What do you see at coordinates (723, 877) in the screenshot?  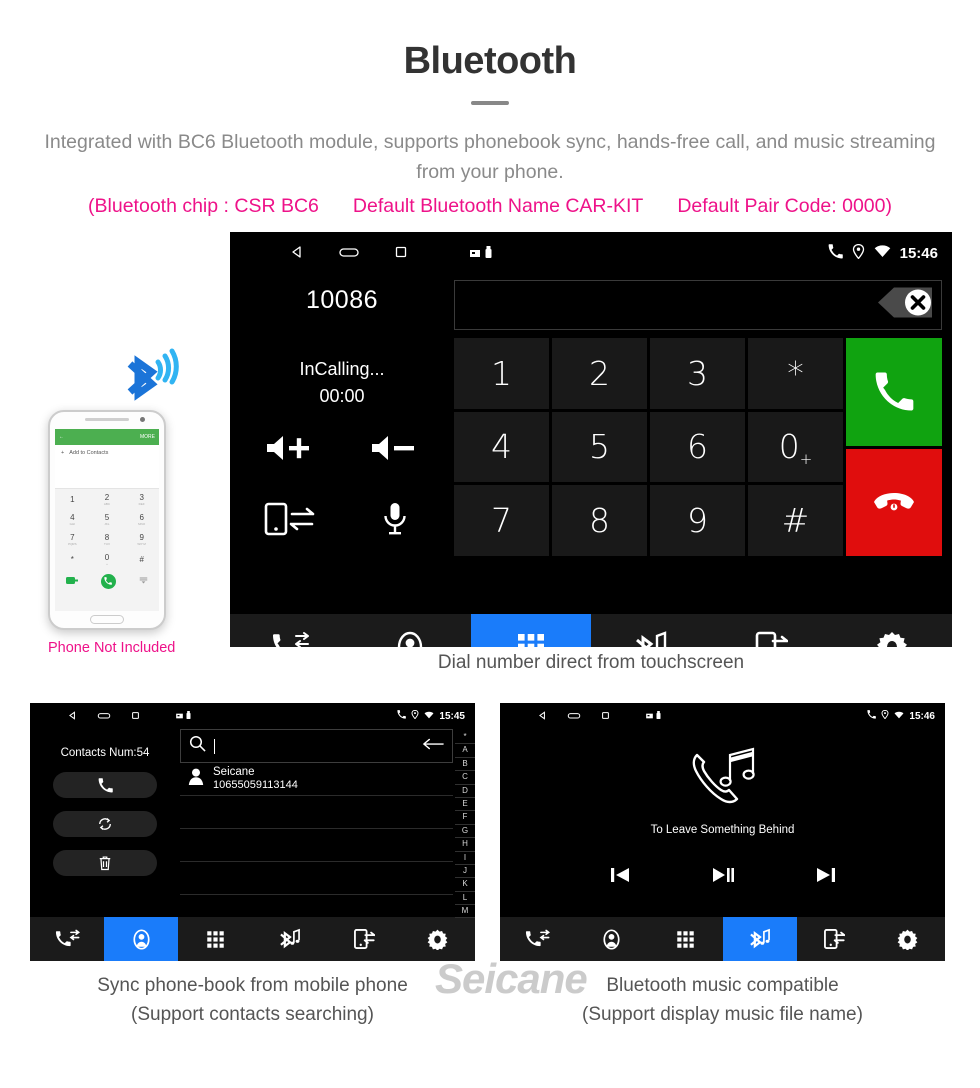 I see `play-pause-icon` at bounding box center [723, 877].